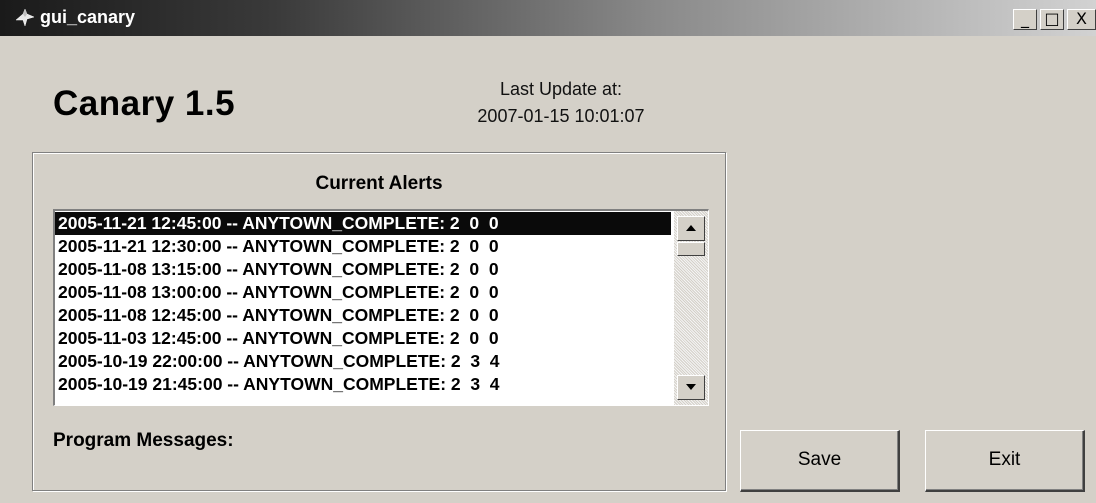 This screenshot has width=1096, height=503. I want to click on maximize-icon: □, so click(1052, 18).